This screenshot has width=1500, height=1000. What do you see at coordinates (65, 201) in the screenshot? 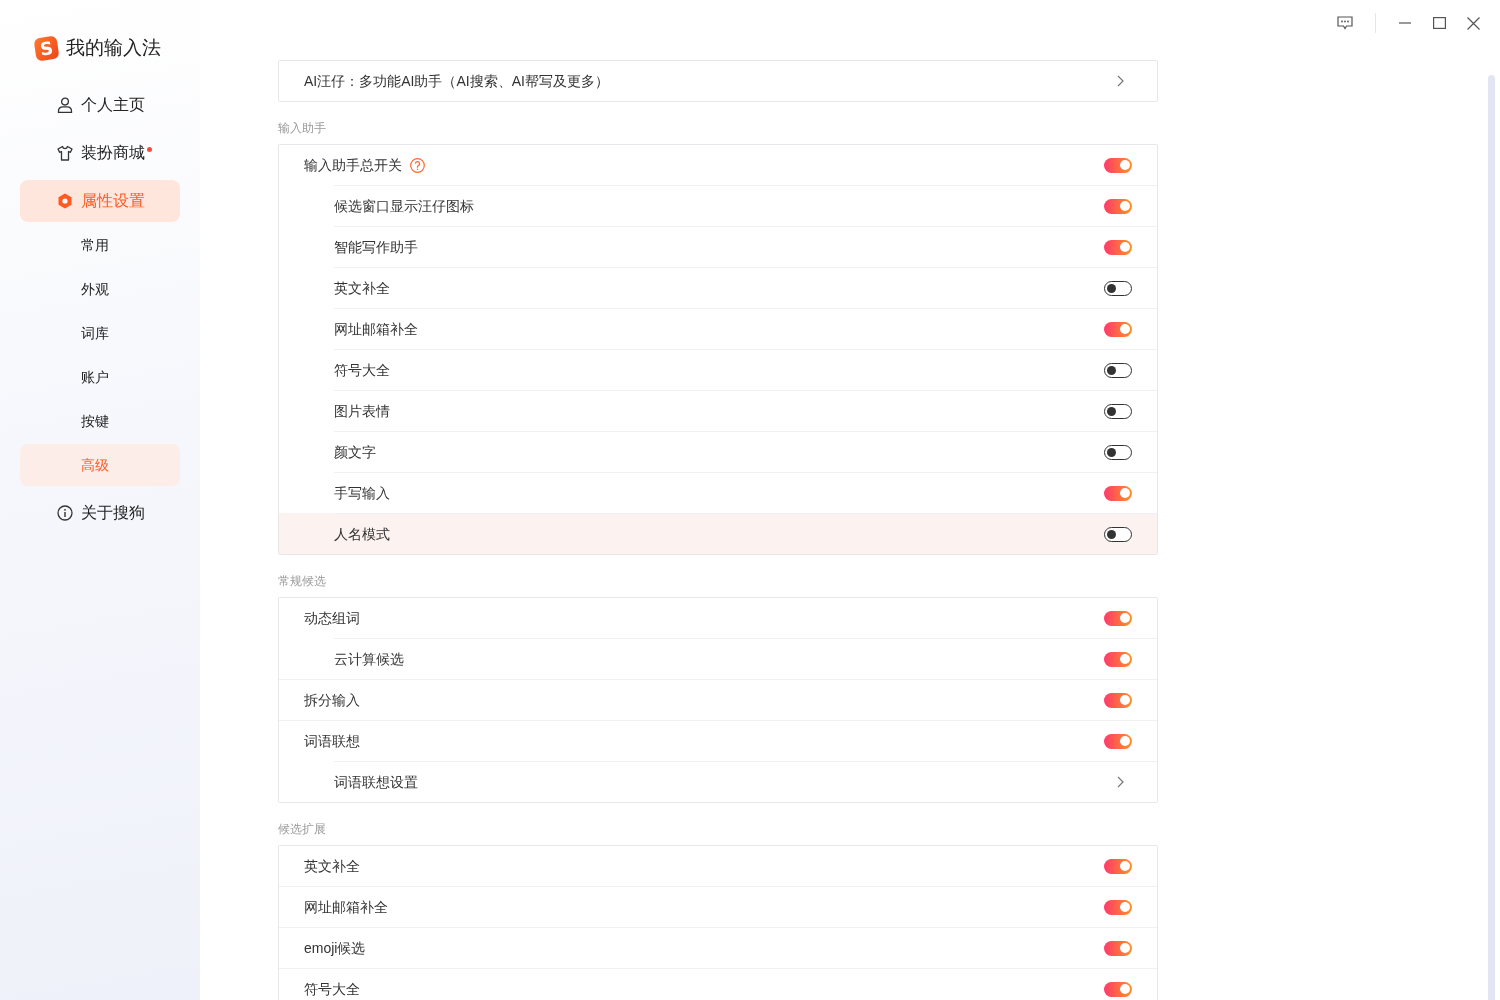
I see `hexagon-icon` at bounding box center [65, 201].